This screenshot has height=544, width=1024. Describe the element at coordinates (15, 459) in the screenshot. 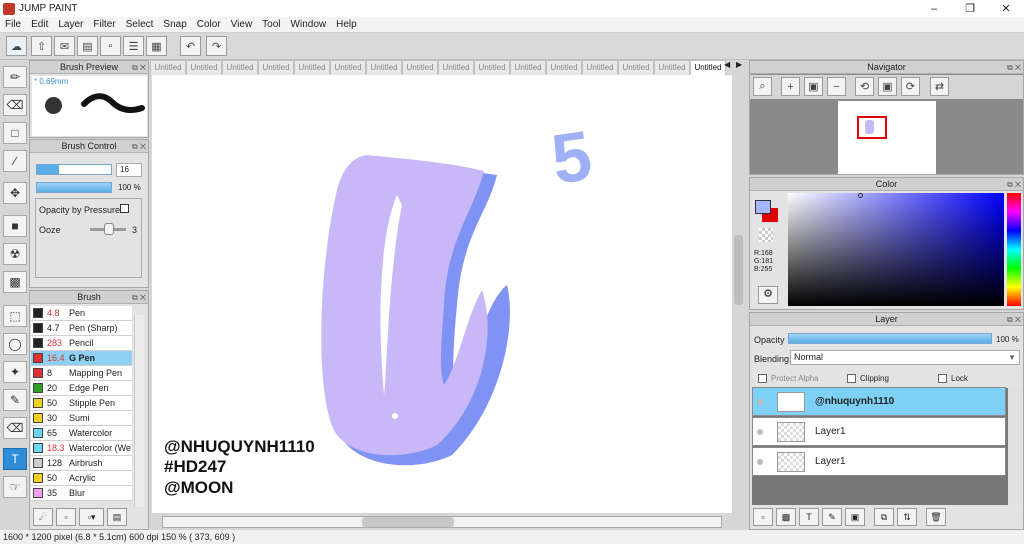

I see `text-tool-icon: T` at that location.